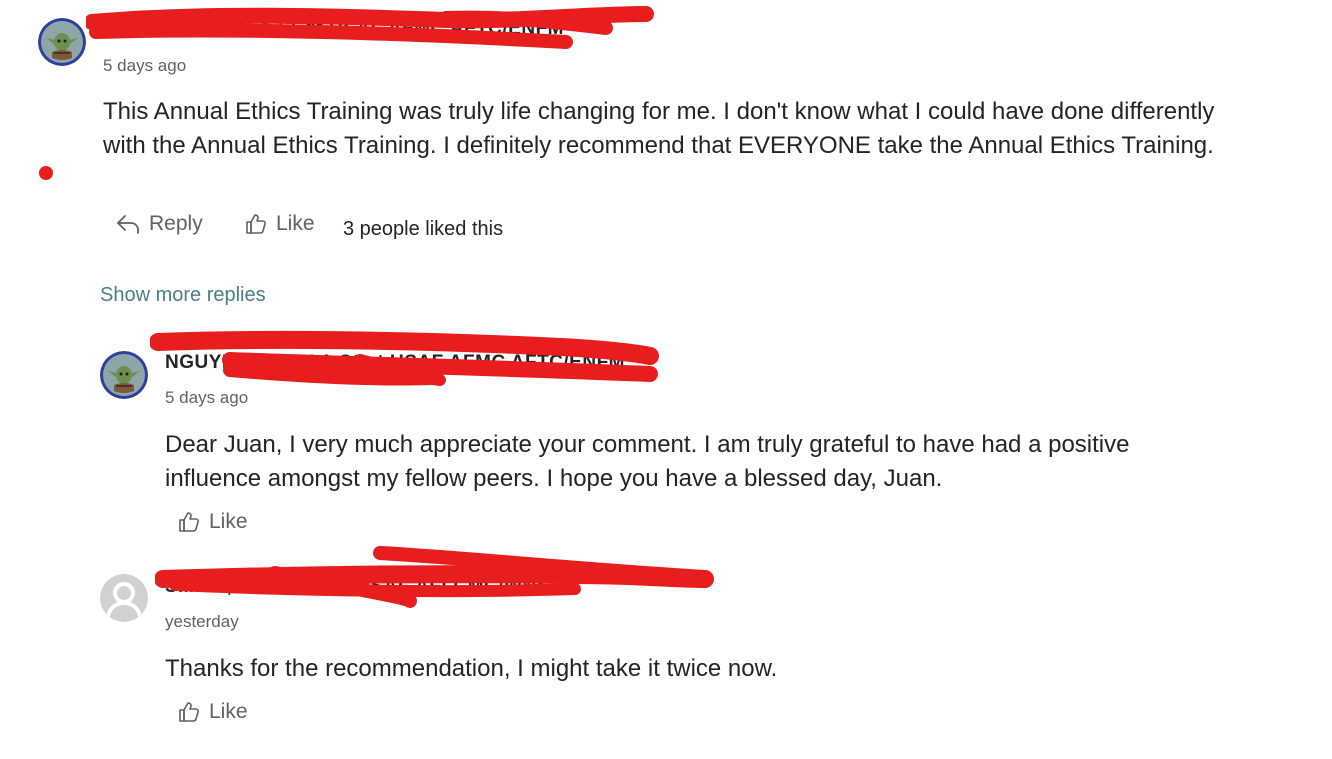  What do you see at coordinates (423, 229) in the screenshot?
I see `like-count: 3 people liked this` at bounding box center [423, 229].